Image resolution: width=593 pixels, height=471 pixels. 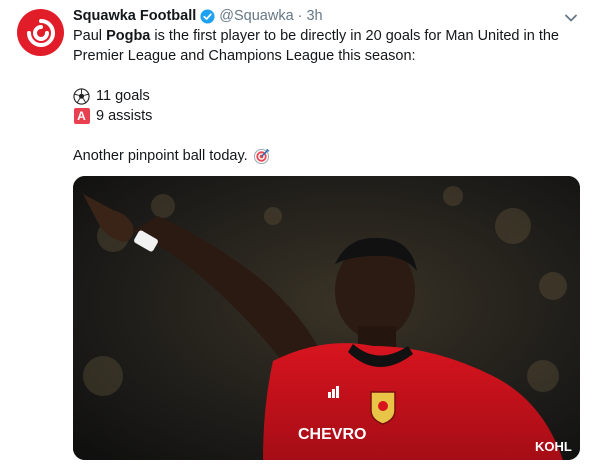 I want to click on sponsor-text: CHEVRO, so click(x=332, y=434).